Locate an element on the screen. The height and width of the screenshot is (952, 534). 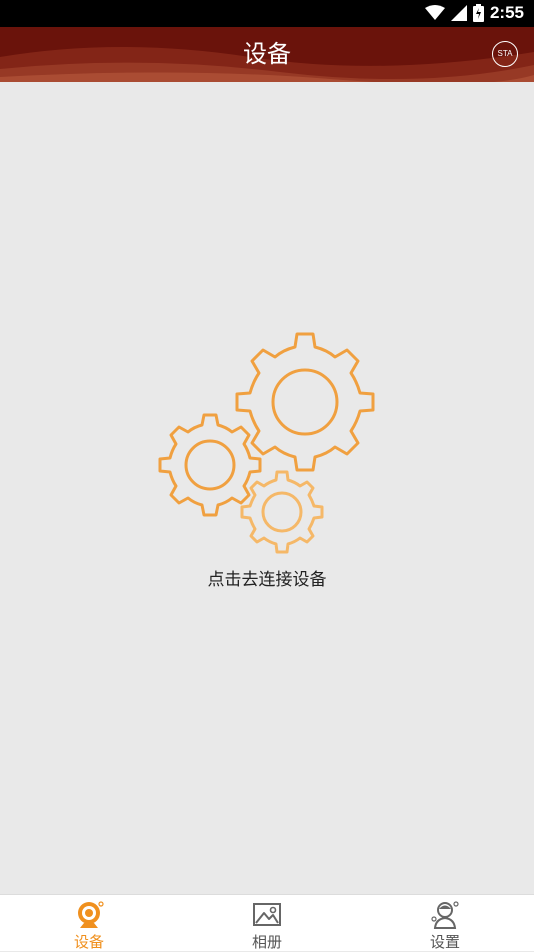
app-bar: 设备 STA is located at coordinates (267, 54).